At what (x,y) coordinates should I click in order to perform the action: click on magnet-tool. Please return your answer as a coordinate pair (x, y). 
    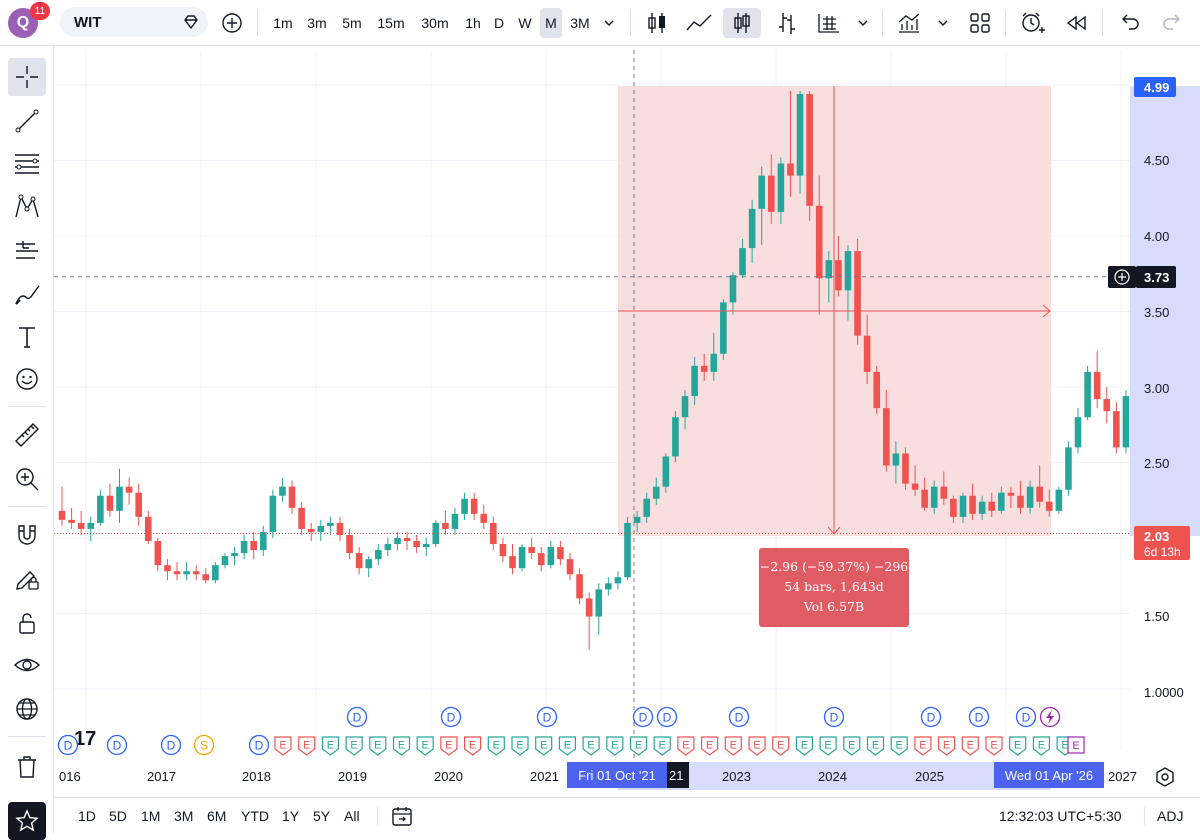
    Looking at the image, I should click on (27, 535).